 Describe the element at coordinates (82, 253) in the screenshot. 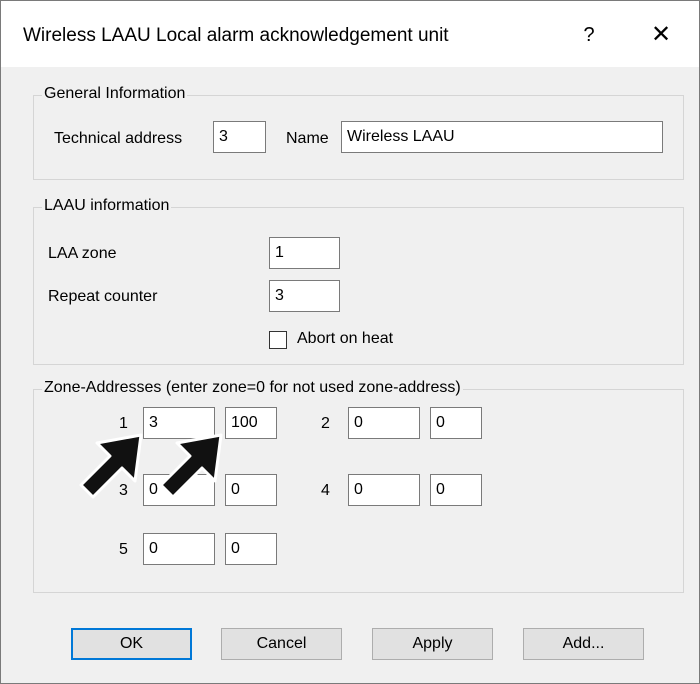

I see `laa-zone-label: LAA zone` at that location.